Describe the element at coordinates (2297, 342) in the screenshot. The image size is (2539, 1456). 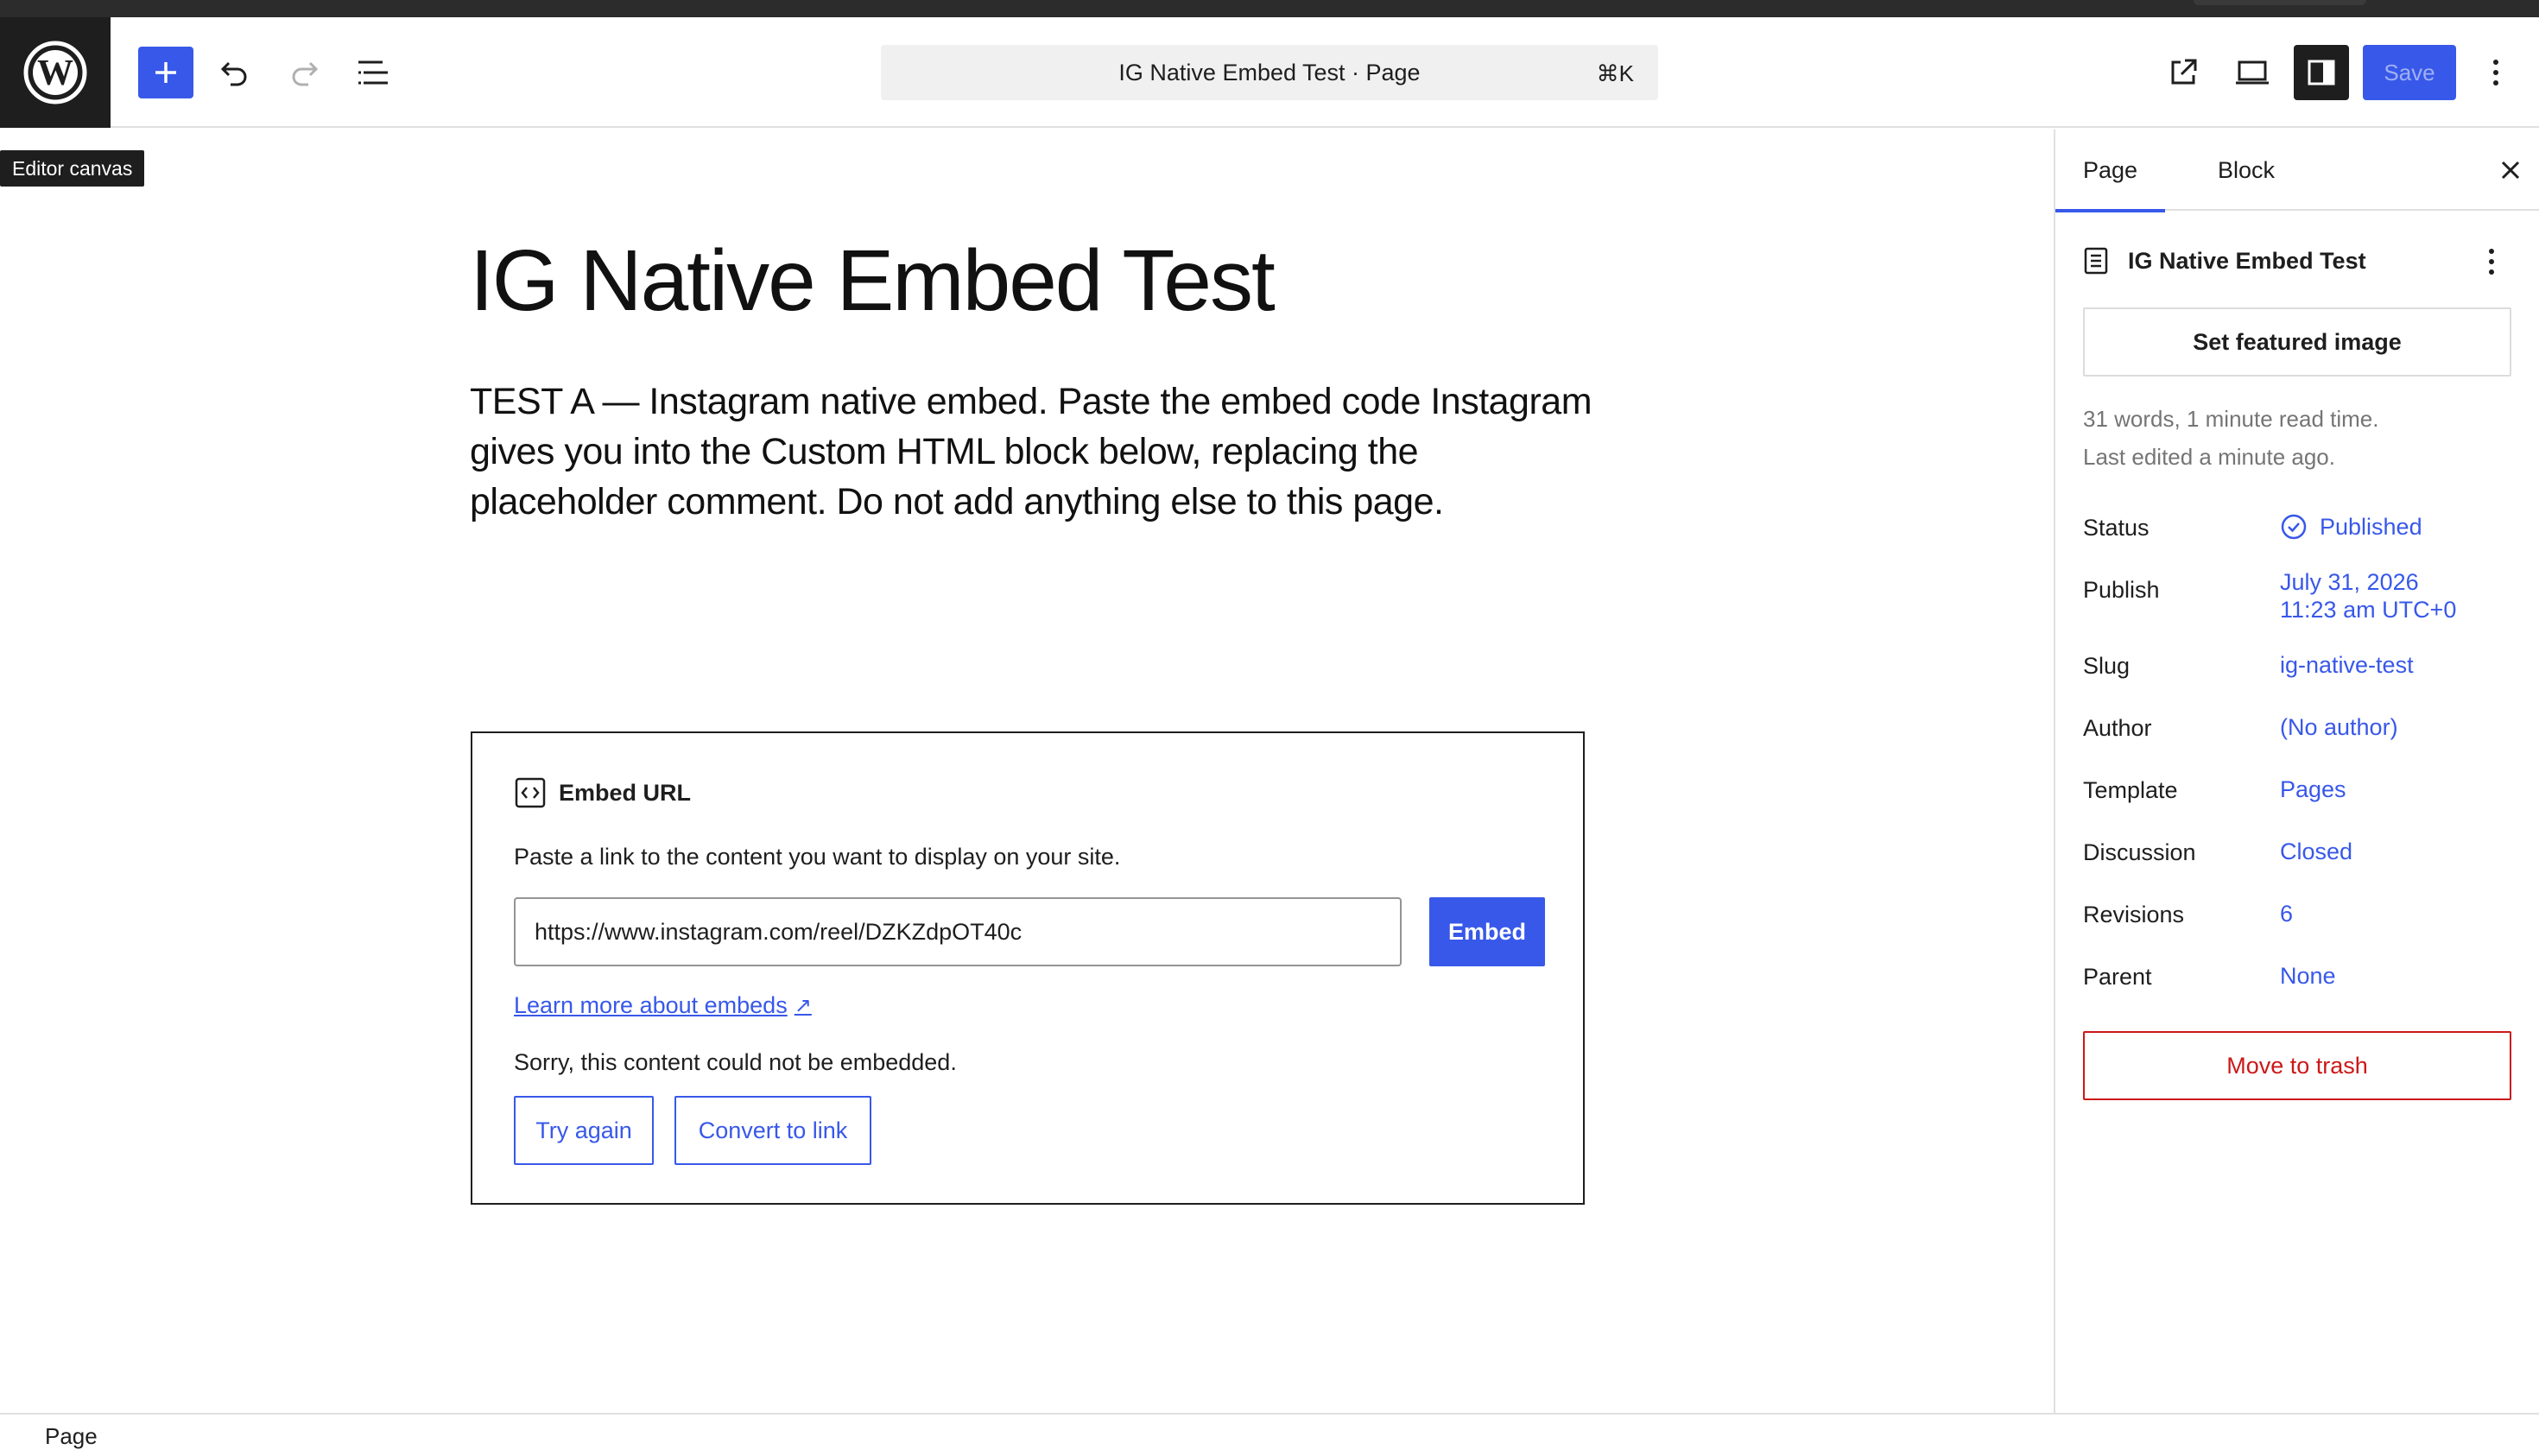
I see `set-featured-image-button: Set featured image` at that location.